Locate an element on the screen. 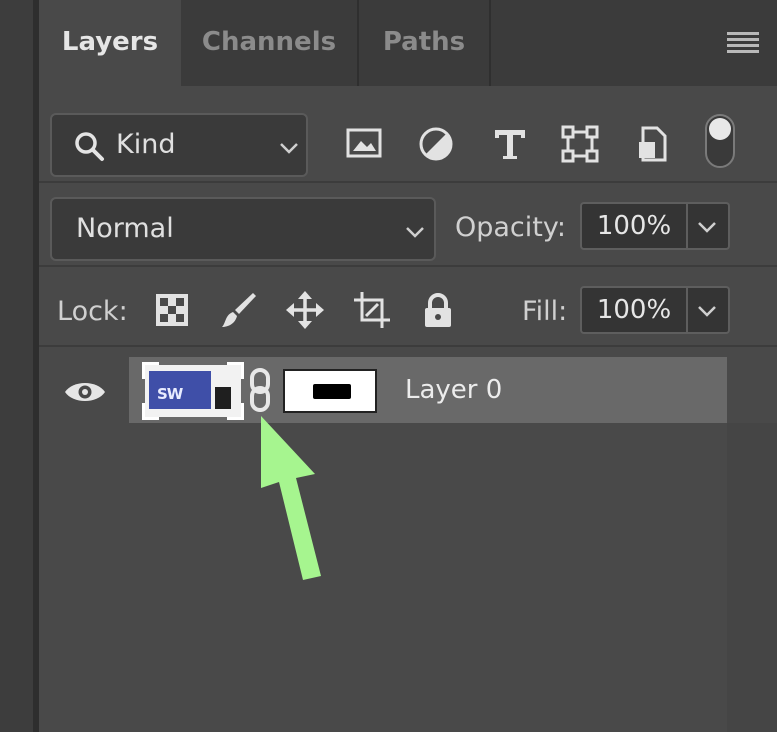  type-filter-icon is located at coordinates (510, 144).